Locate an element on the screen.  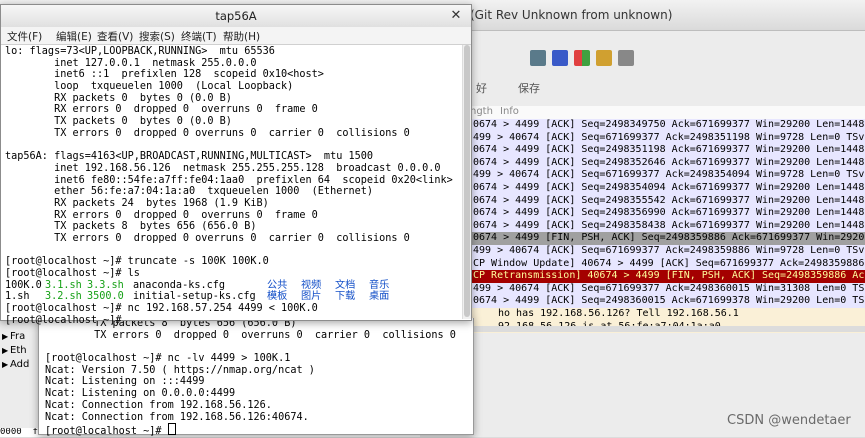
packet-row: ho has 192.168.56.126? Tell 192.168.56.1 is located at coordinates (667, 314).